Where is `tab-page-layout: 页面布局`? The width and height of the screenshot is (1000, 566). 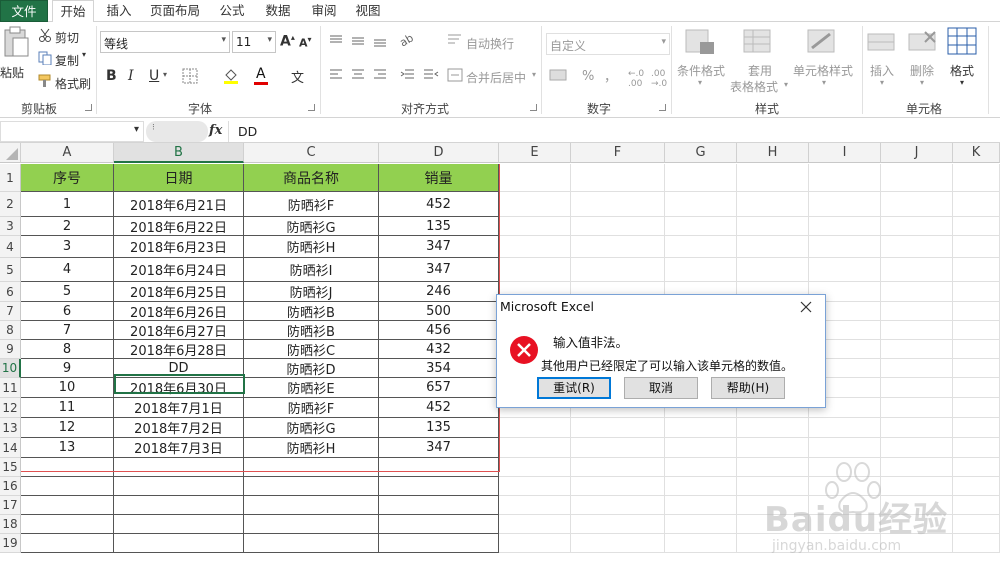
tab-page-layout: 页面布局 is located at coordinates (175, 11).